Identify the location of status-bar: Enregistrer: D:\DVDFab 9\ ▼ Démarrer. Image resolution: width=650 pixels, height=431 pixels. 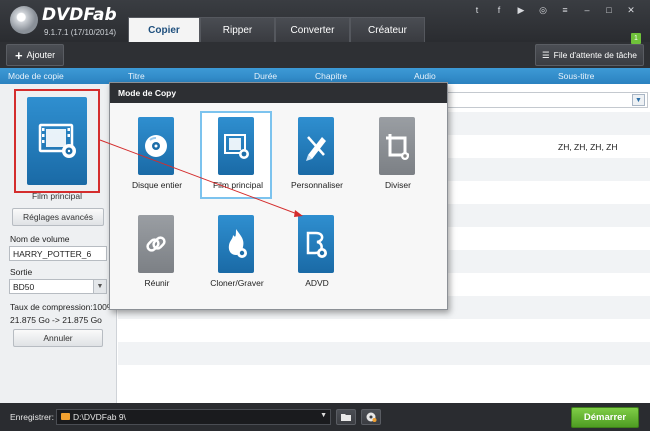
(325, 417).